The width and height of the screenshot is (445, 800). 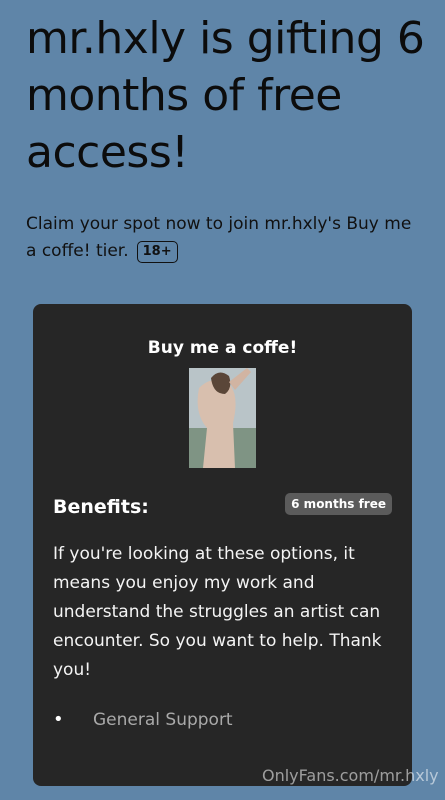 I want to click on benefits-heading: Benefits:, so click(x=101, y=507).